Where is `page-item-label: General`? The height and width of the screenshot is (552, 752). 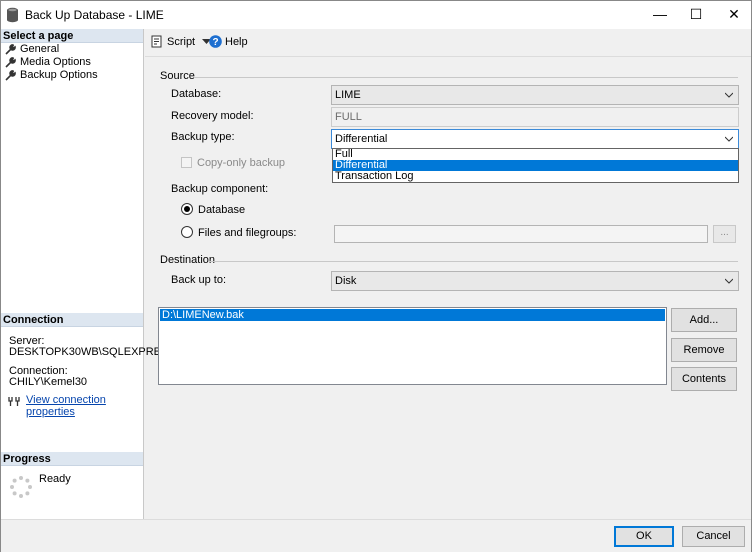
page-item-label: General is located at coordinates (40, 49).